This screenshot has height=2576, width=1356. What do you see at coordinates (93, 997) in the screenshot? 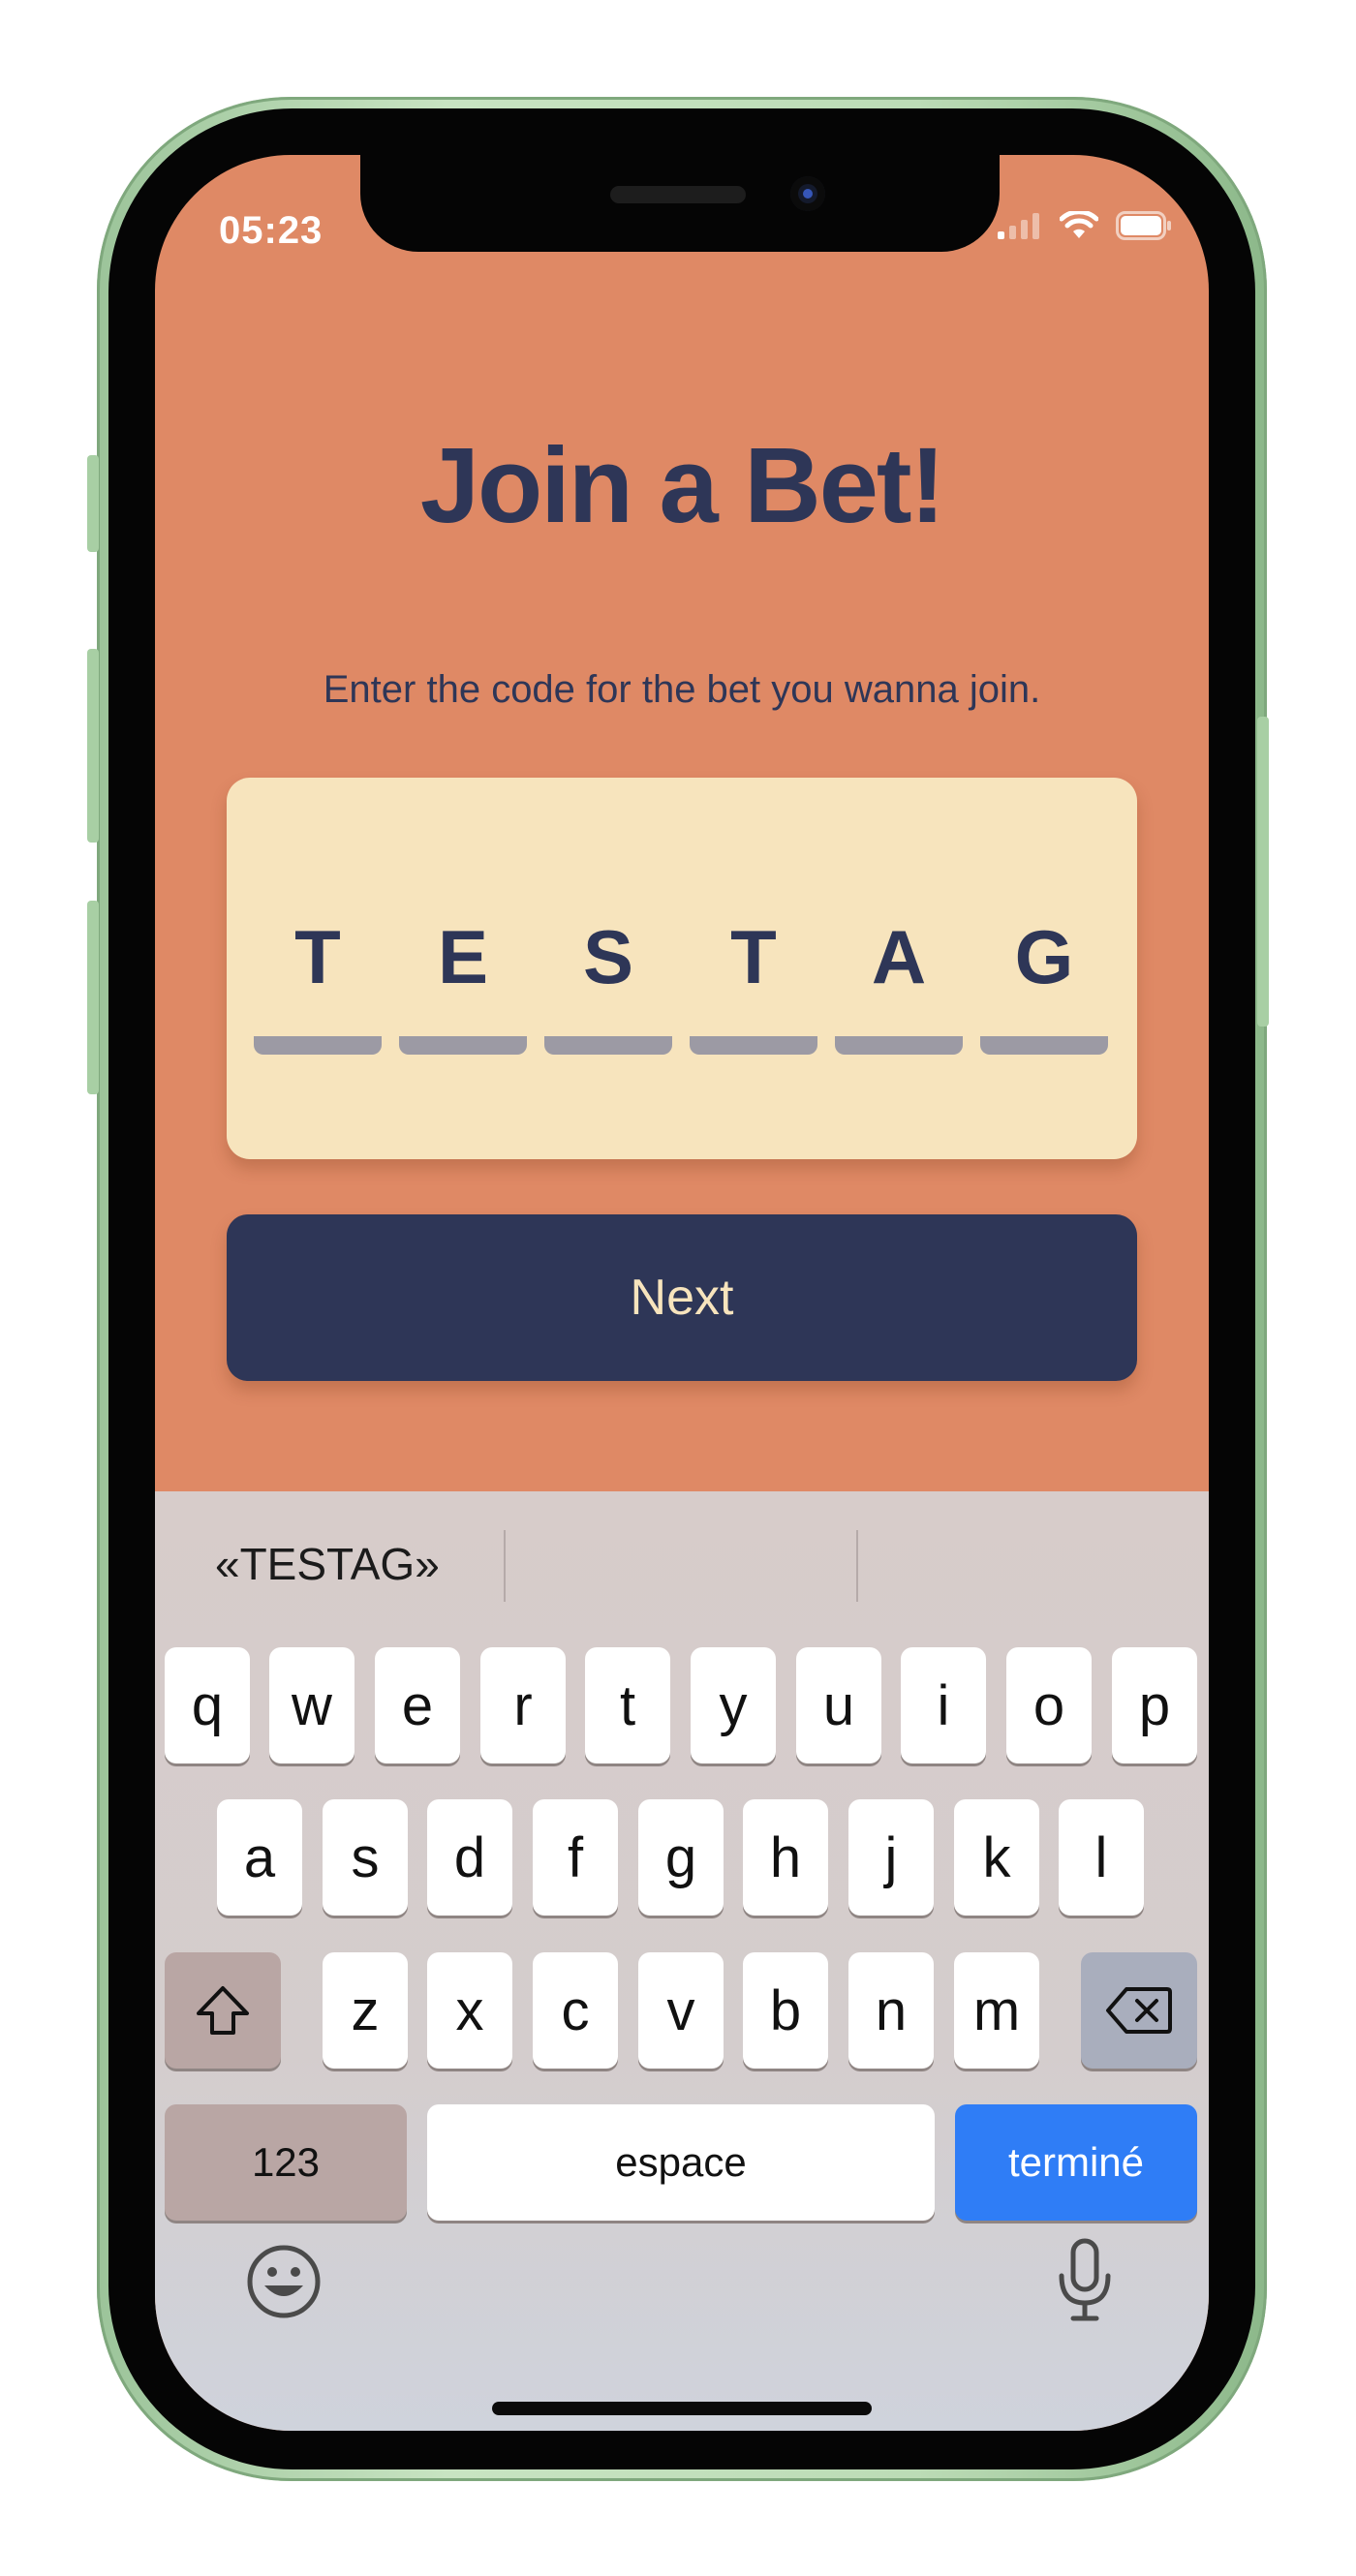
I see `volume-down-button` at bounding box center [93, 997].